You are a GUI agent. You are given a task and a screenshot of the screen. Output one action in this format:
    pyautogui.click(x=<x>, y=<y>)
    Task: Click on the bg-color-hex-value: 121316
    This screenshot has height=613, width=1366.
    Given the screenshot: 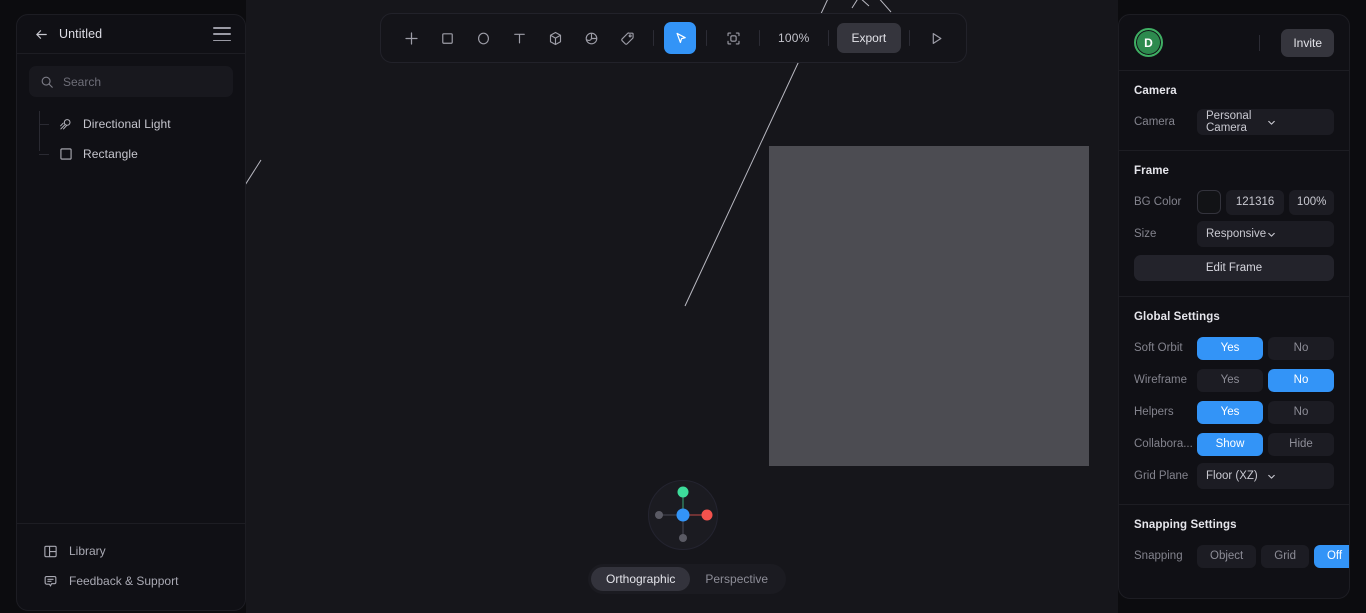 What is the action you would take?
    pyautogui.click(x=1255, y=202)
    